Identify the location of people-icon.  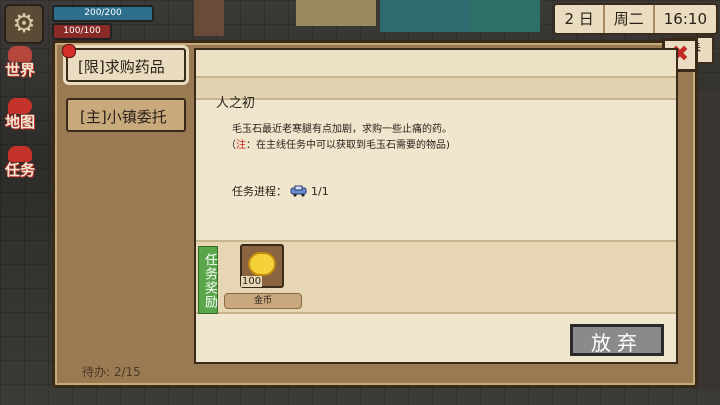
(20, 54).